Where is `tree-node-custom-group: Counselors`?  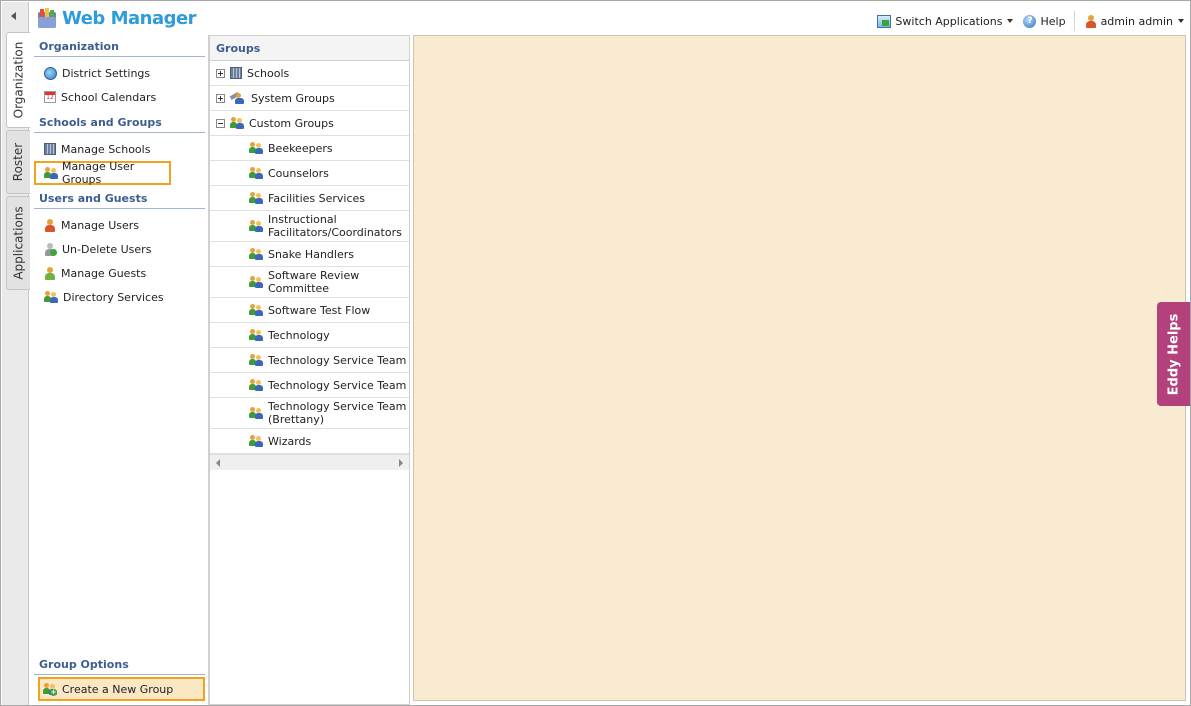 tree-node-custom-group: Counselors is located at coordinates (309, 173).